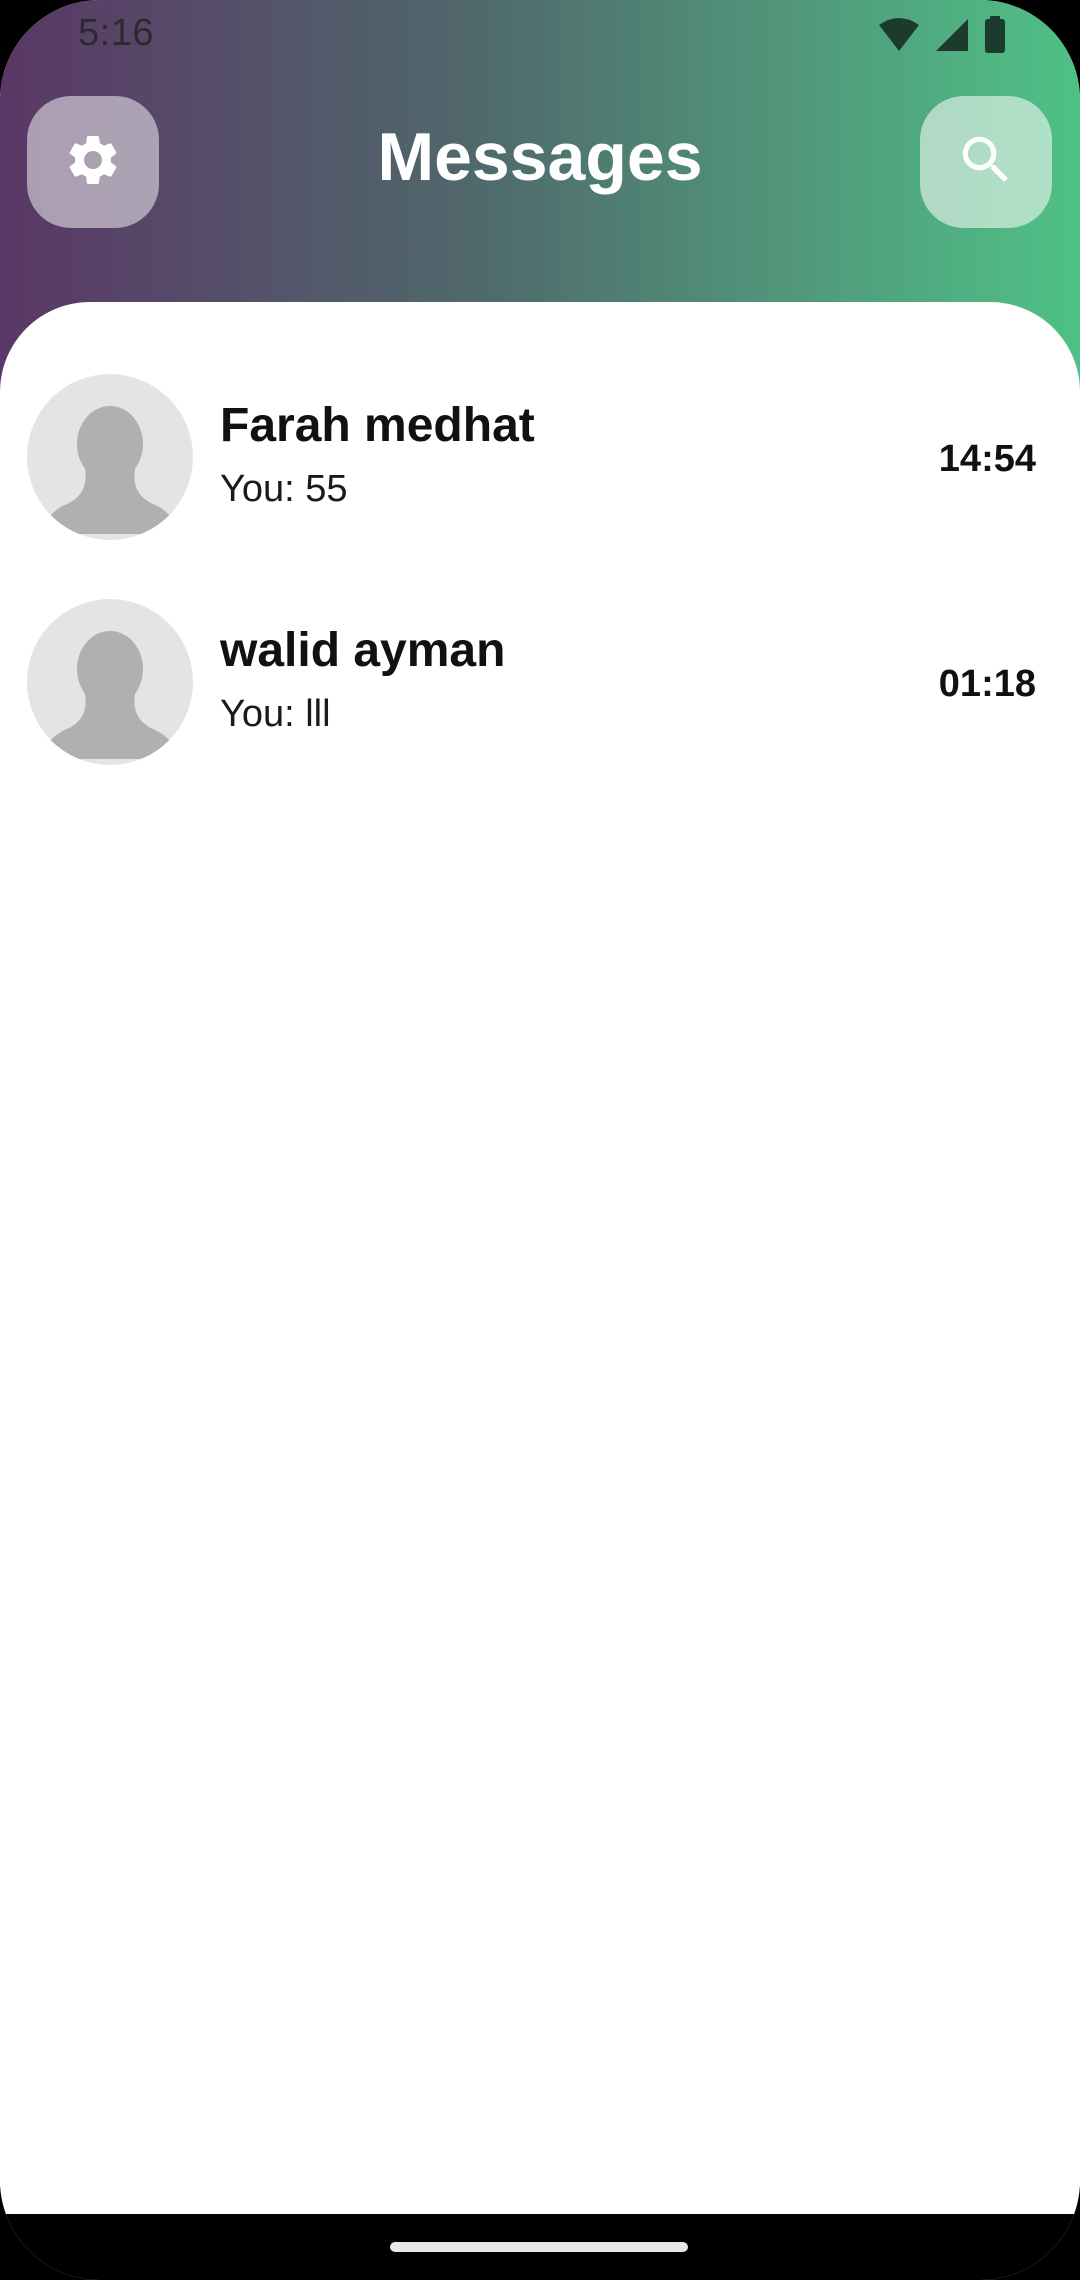 Image resolution: width=1080 pixels, height=2280 pixels. I want to click on status-icons, so click(942, 35).